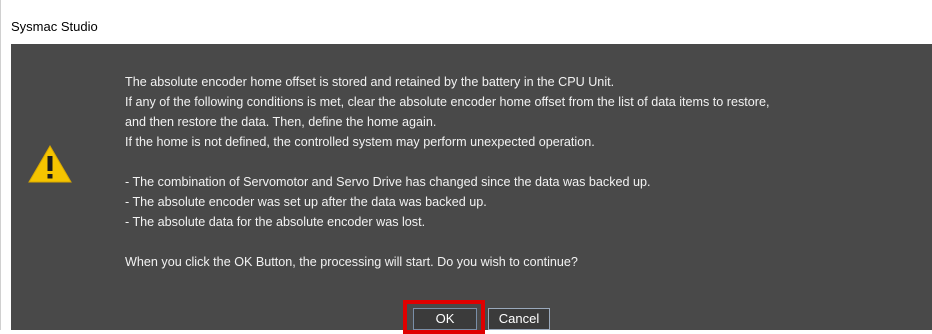 Image resolution: width=932 pixels, height=334 pixels. Describe the element at coordinates (466, 22) in the screenshot. I see `title-bar: Sysmac Studio` at that location.